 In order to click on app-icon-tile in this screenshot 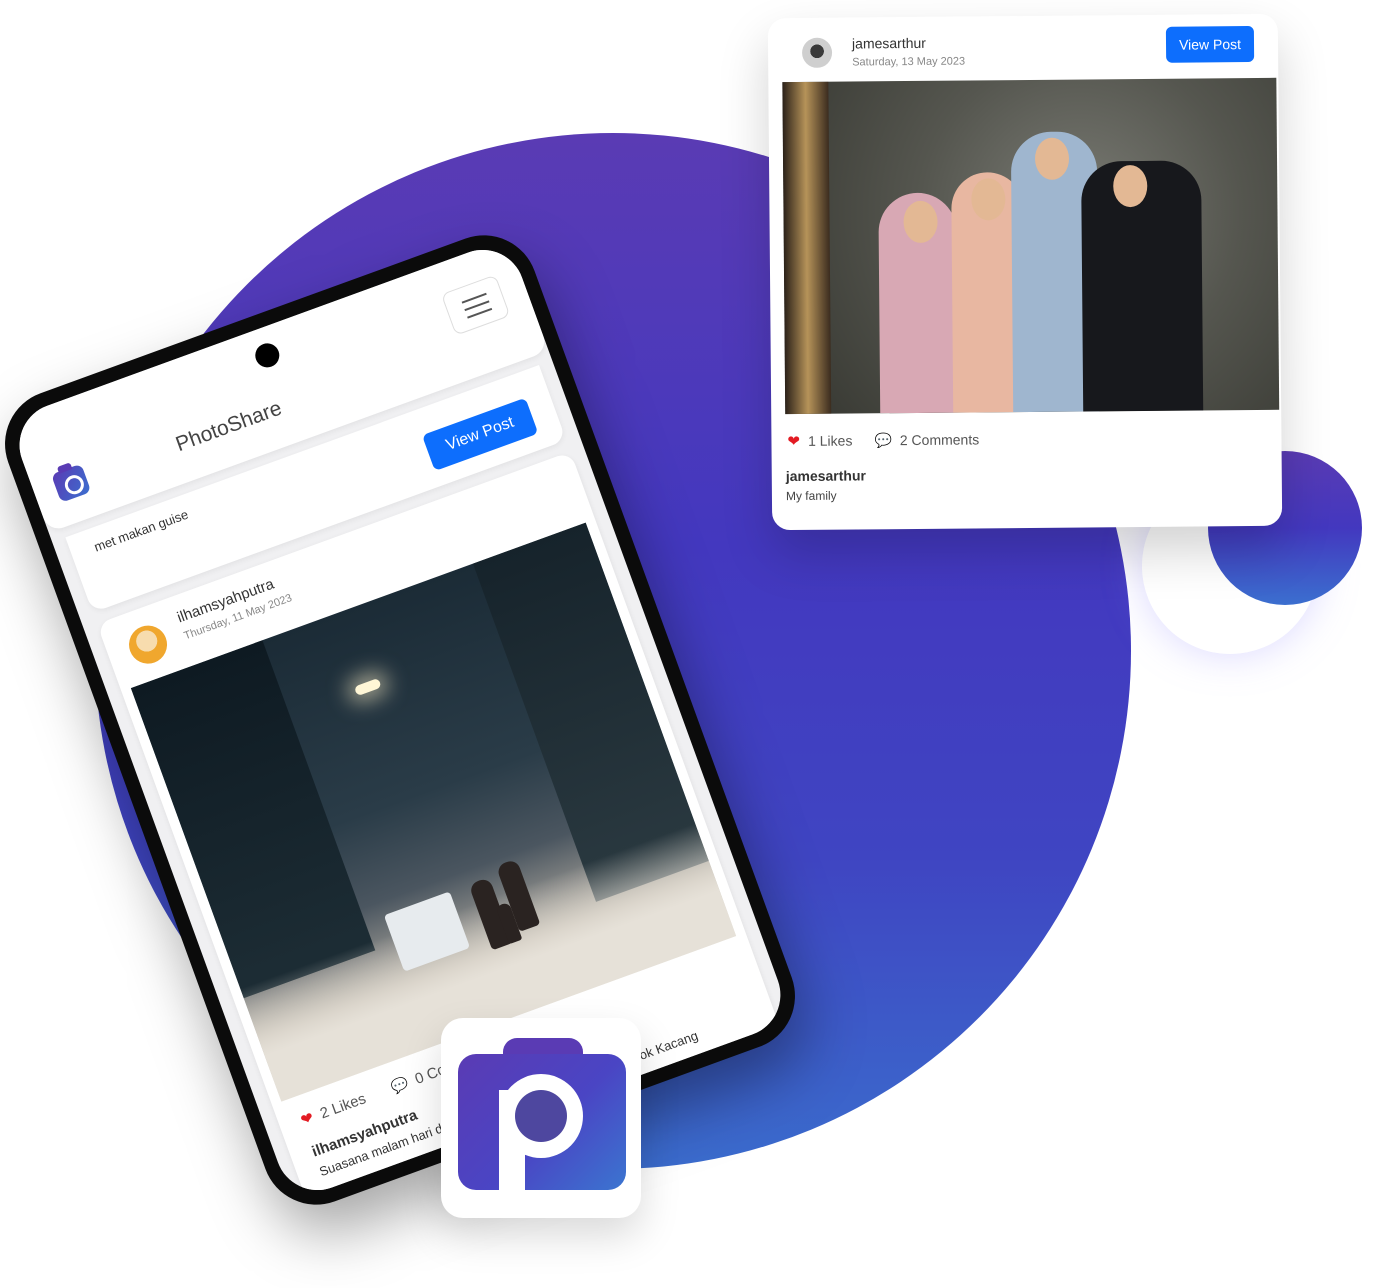, I will do `click(541, 1118)`.